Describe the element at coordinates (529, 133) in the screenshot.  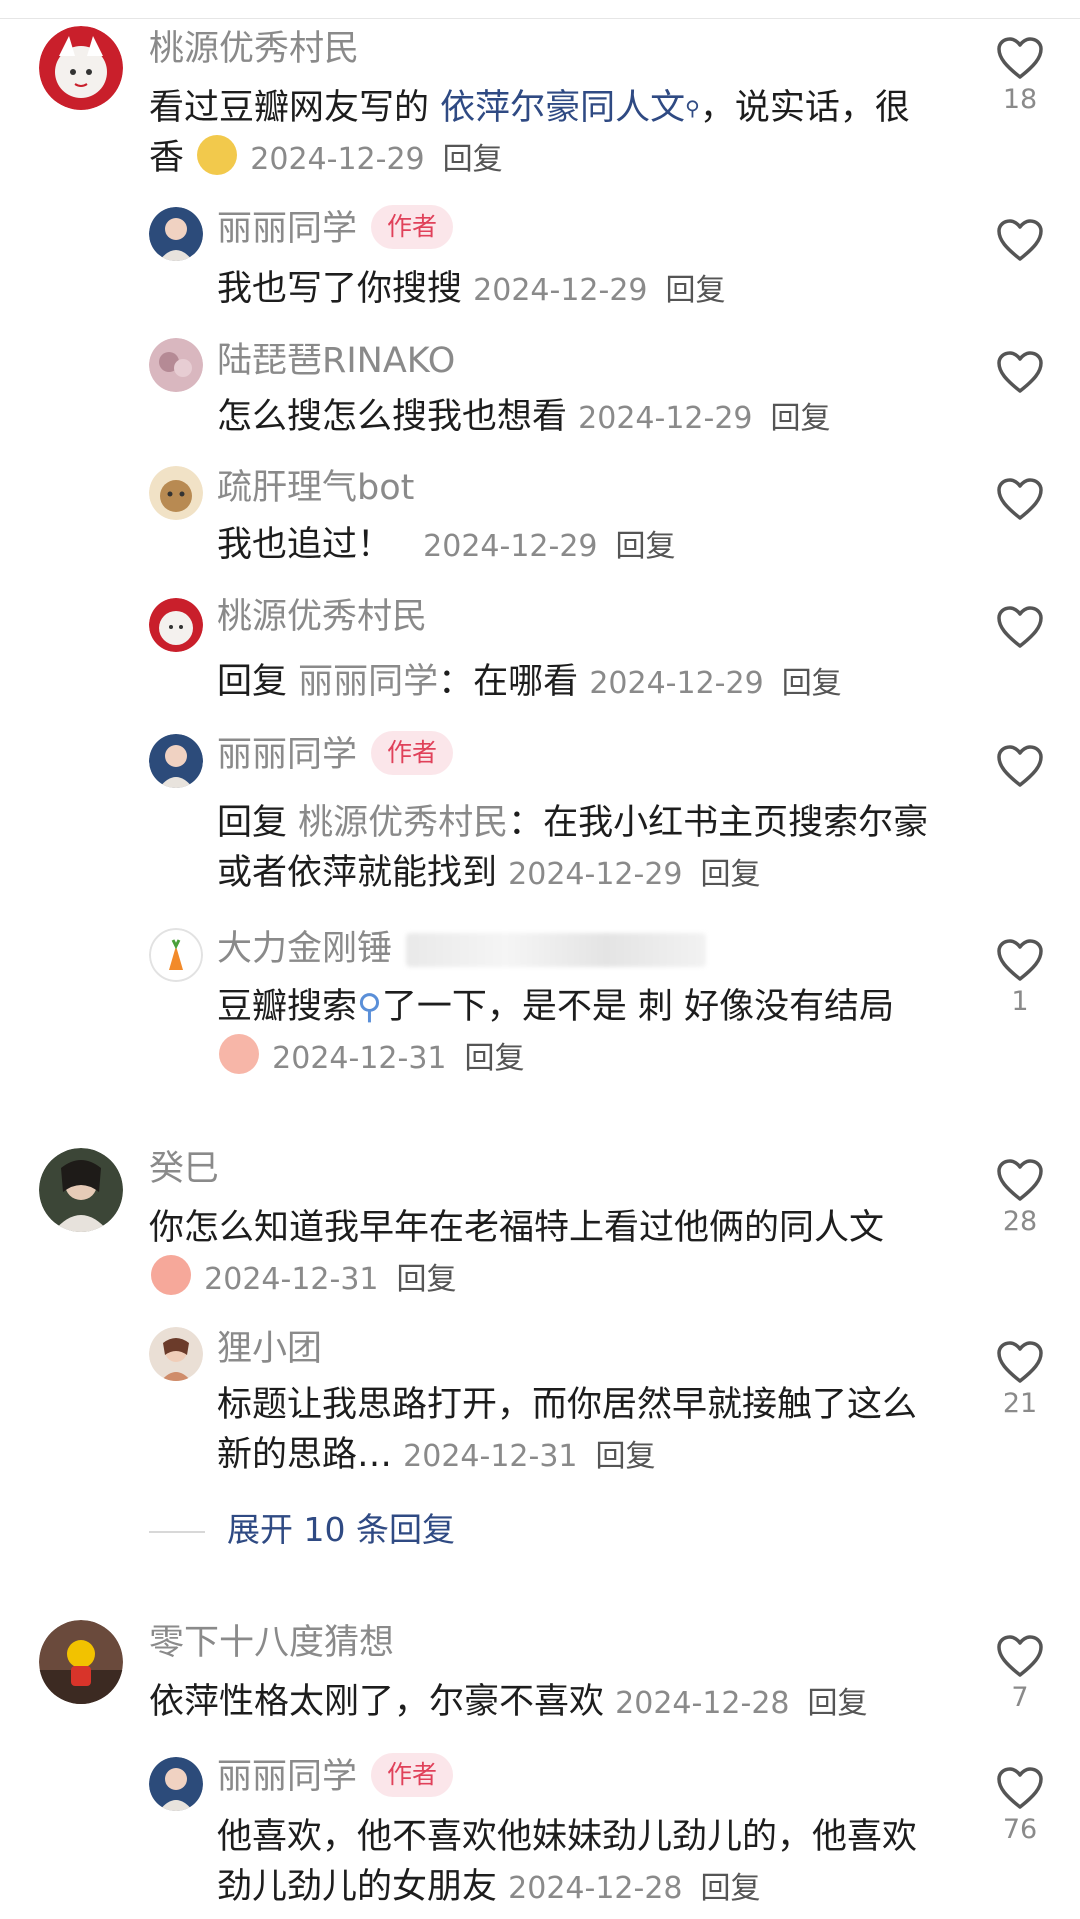
I see `comment-text: 看过豆瓣网友写的 依萍尔豪同人文⚲，说实话，很香 2024-12-29 回复` at that location.